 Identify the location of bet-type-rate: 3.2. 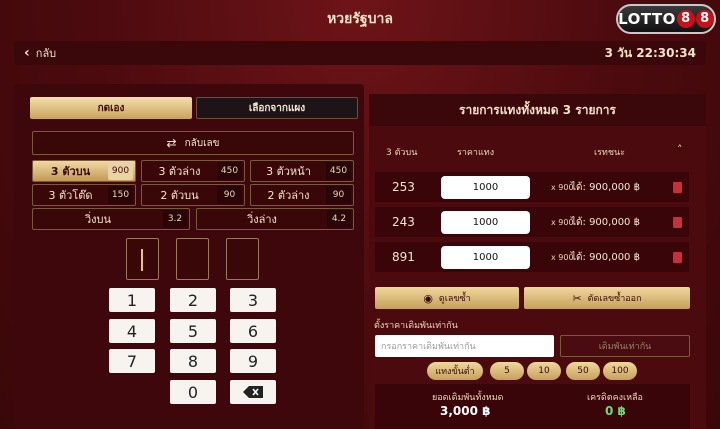
(175, 219).